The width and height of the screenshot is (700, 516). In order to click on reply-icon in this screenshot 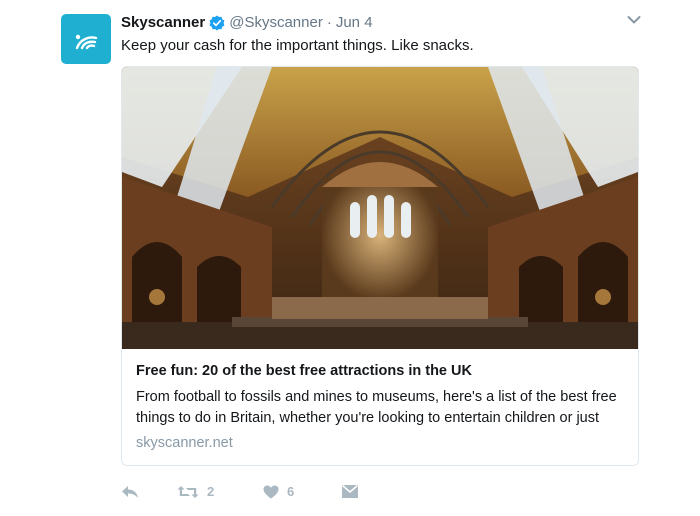, I will do `click(130, 491)`.